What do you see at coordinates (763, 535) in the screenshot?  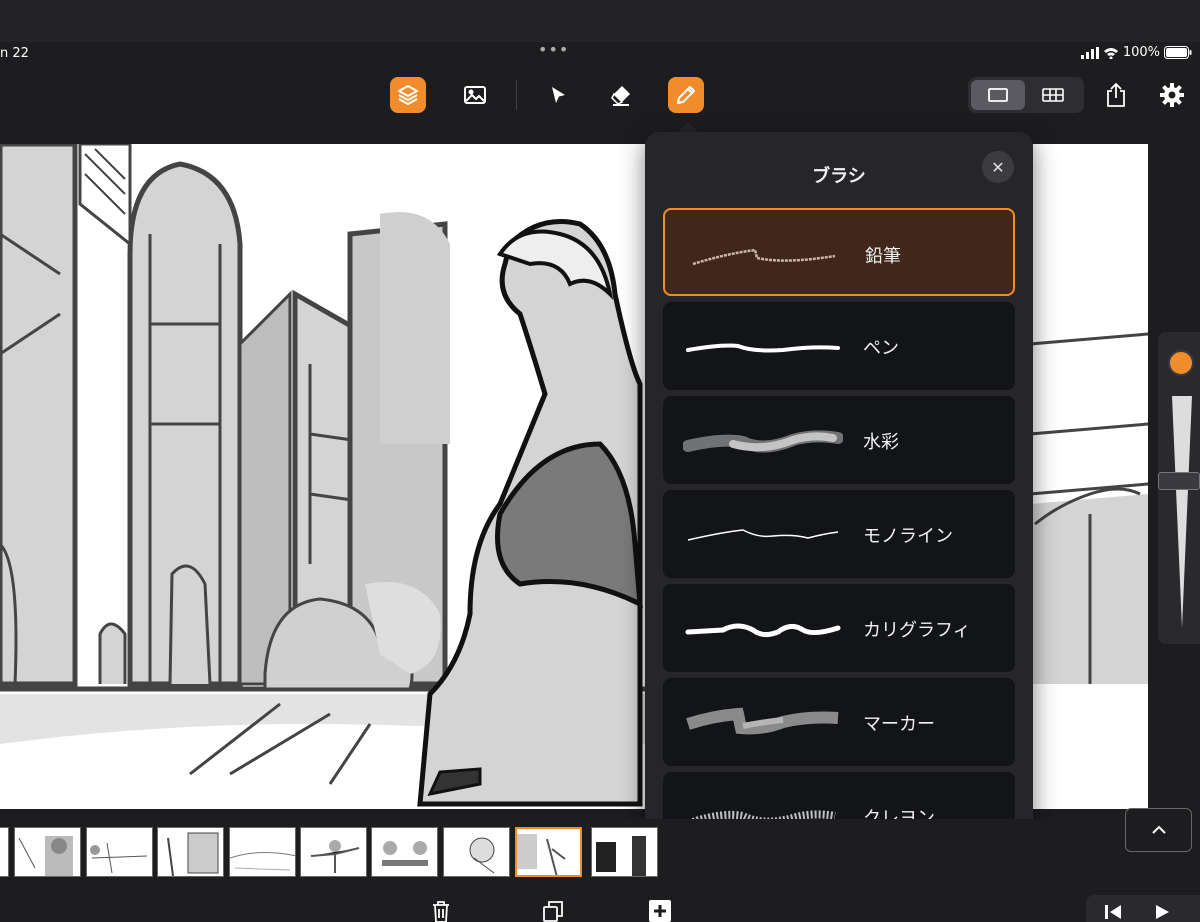 I see `monoline-stroke-preview` at bounding box center [763, 535].